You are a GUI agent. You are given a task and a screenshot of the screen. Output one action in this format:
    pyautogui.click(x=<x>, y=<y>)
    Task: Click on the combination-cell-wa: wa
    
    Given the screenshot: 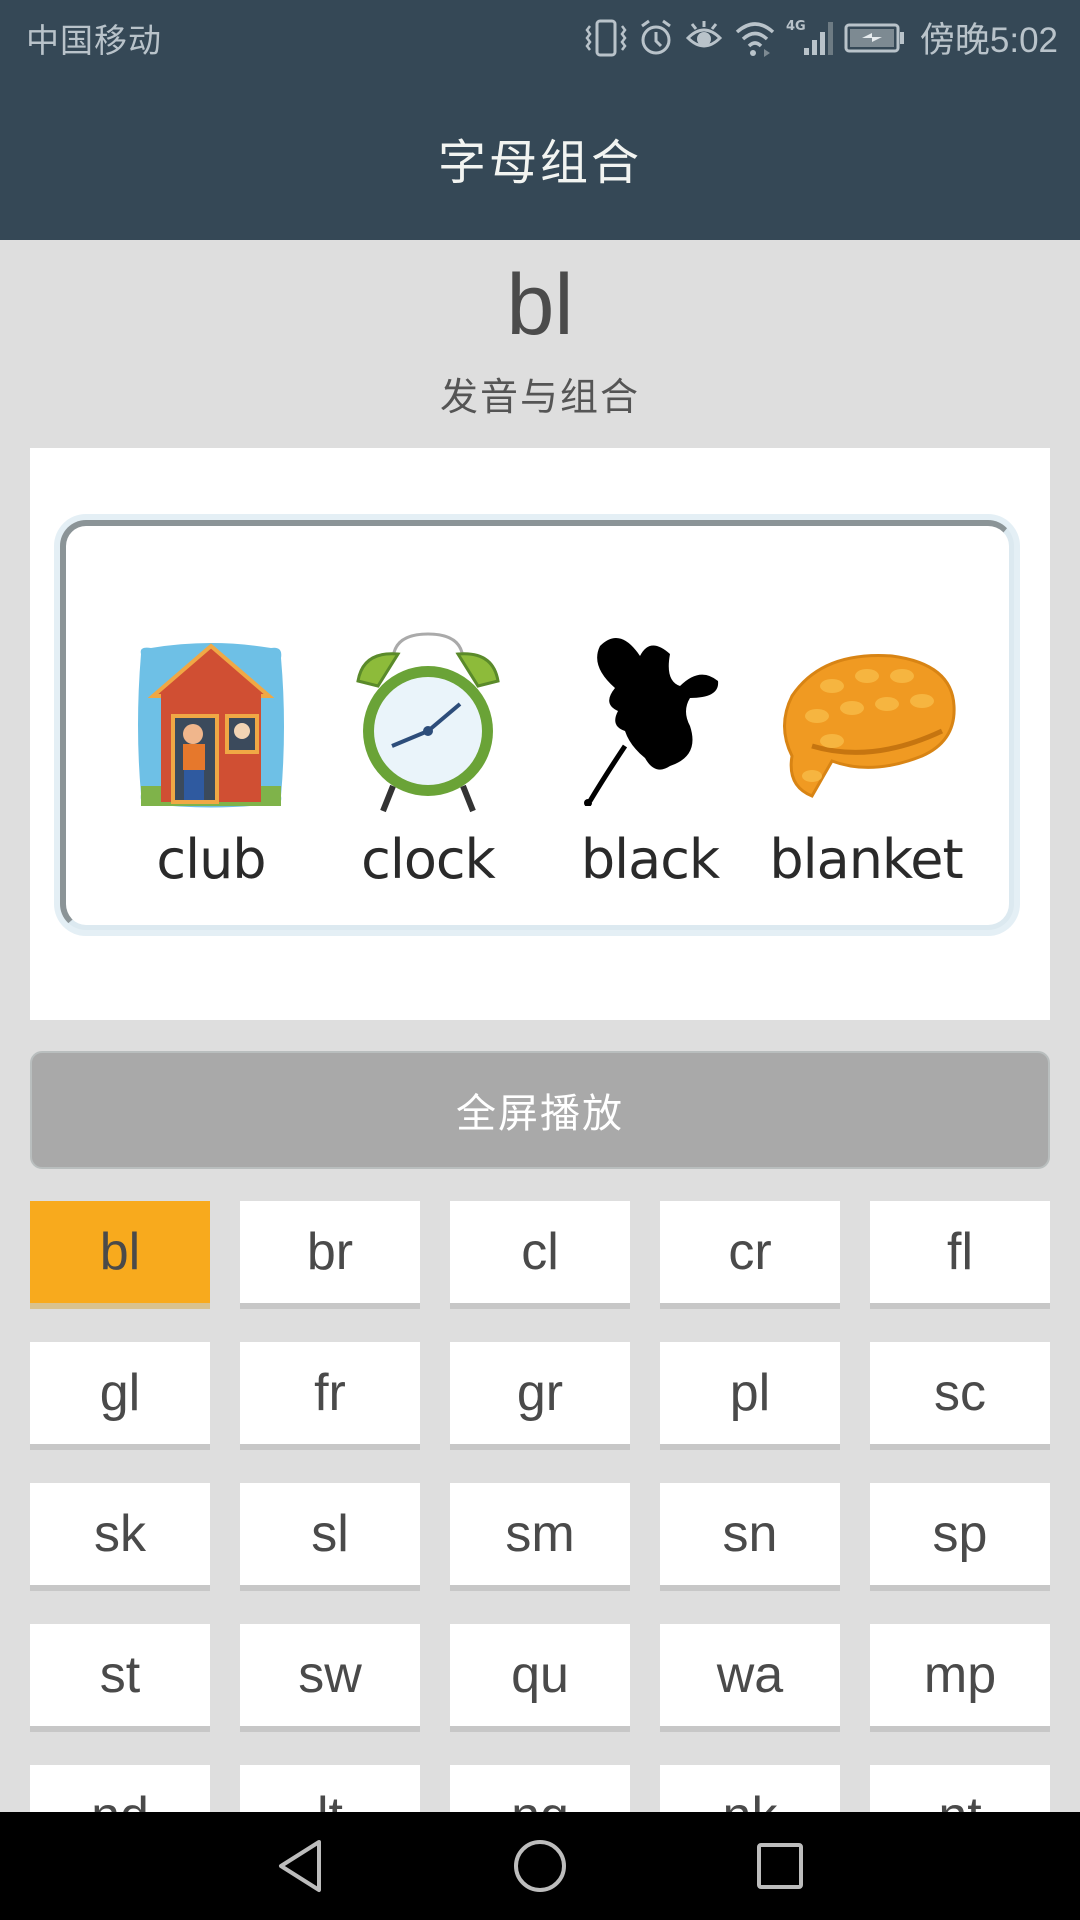 What is the action you would take?
    pyautogui.click(x=750, y=1678)
    